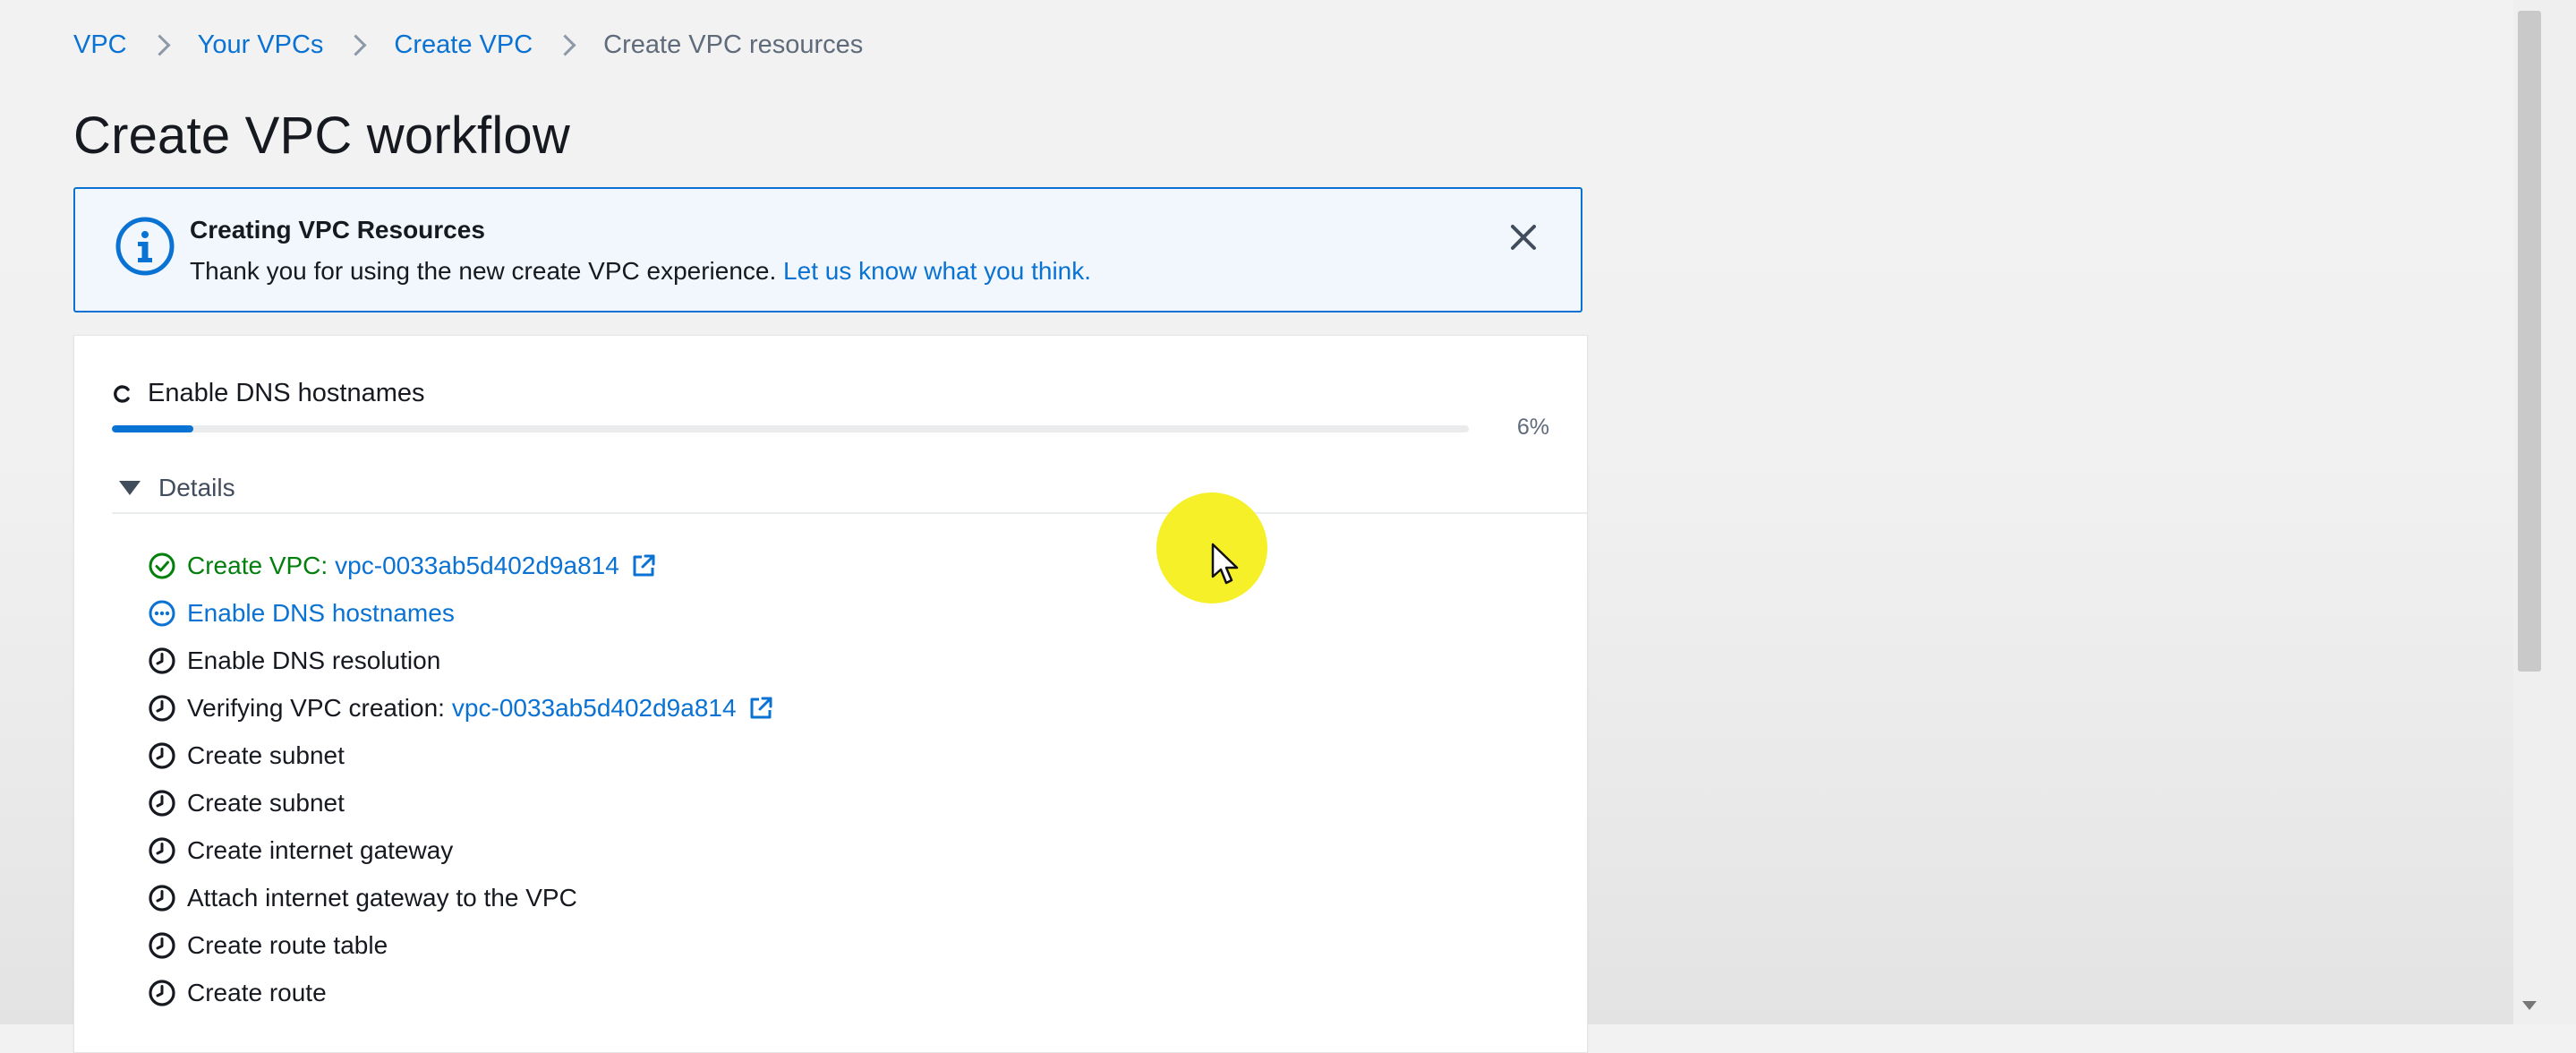  Describe the element at coordinates (321, 136) in the screenshot. I see `page-title: Create VPC workflow` at that location.